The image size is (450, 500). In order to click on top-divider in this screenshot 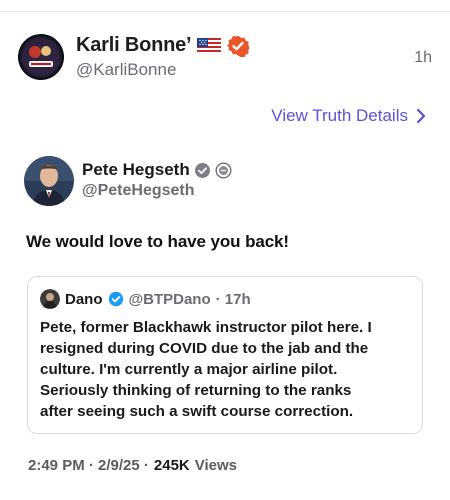, I will do `click(225, 11)`.